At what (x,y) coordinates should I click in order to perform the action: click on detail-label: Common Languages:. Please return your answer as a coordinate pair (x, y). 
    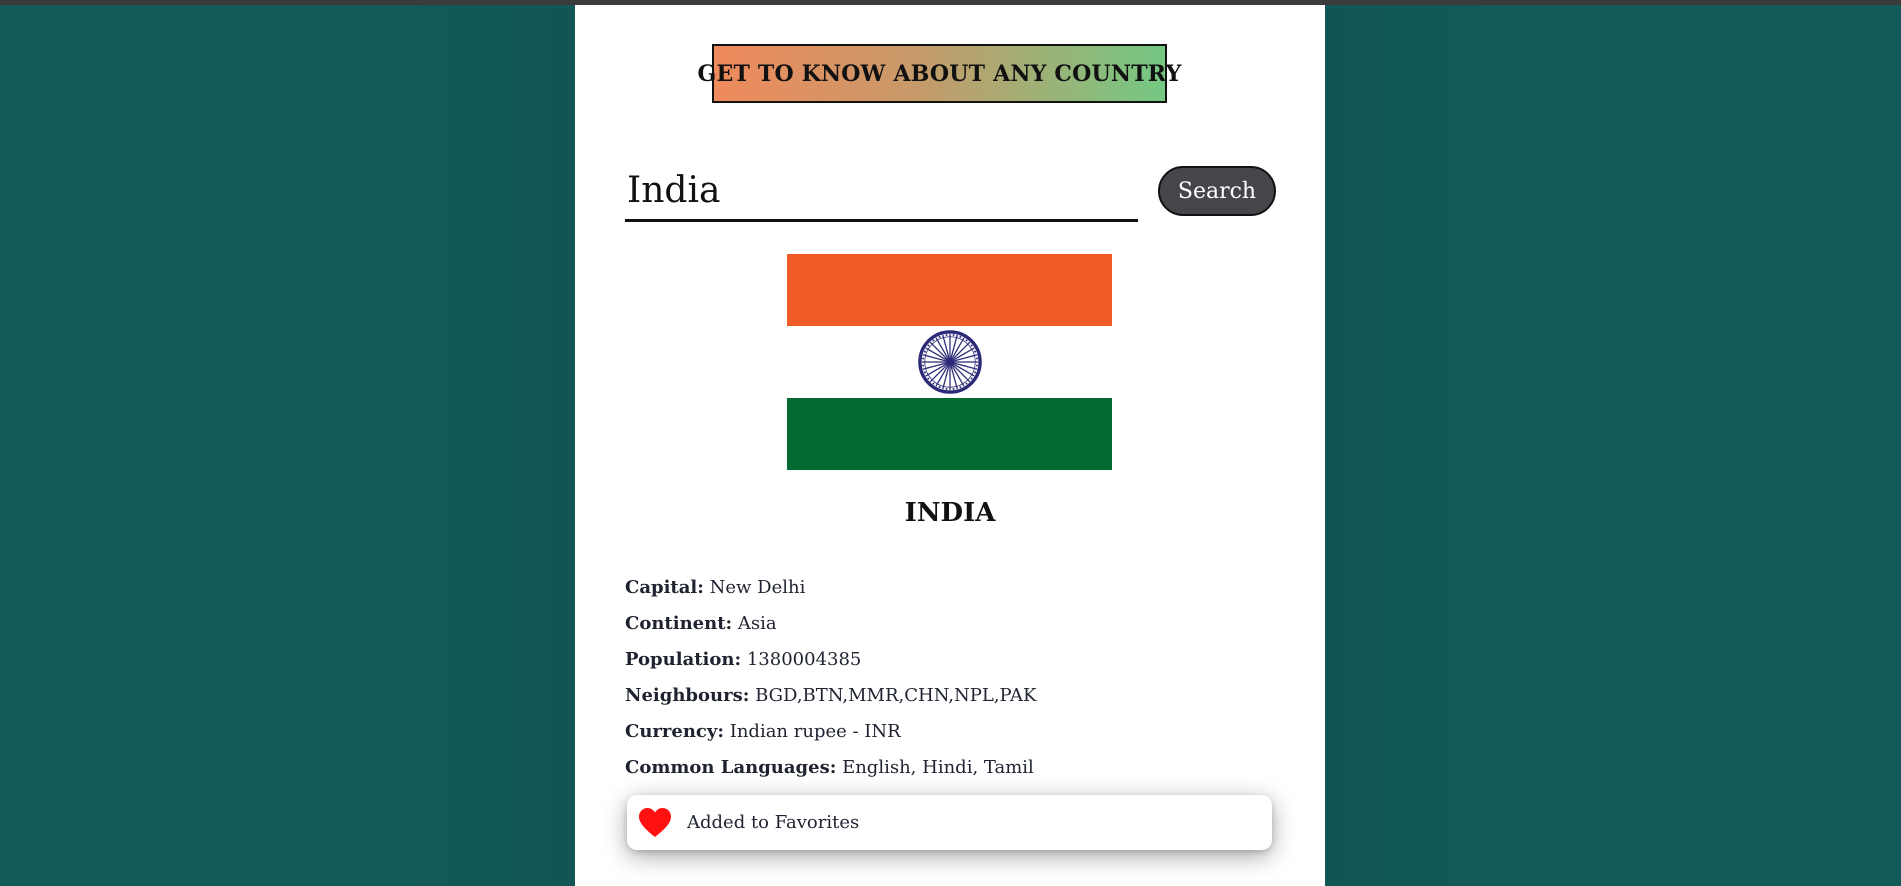
    Looking at the image, I should click on (731, 767).